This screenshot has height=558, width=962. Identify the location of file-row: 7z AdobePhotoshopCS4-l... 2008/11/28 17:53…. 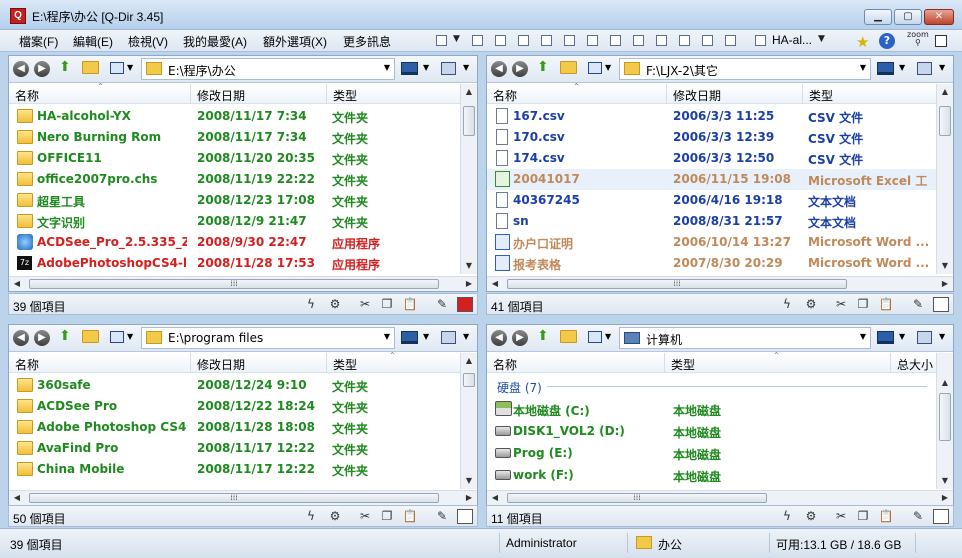
(235, 263).